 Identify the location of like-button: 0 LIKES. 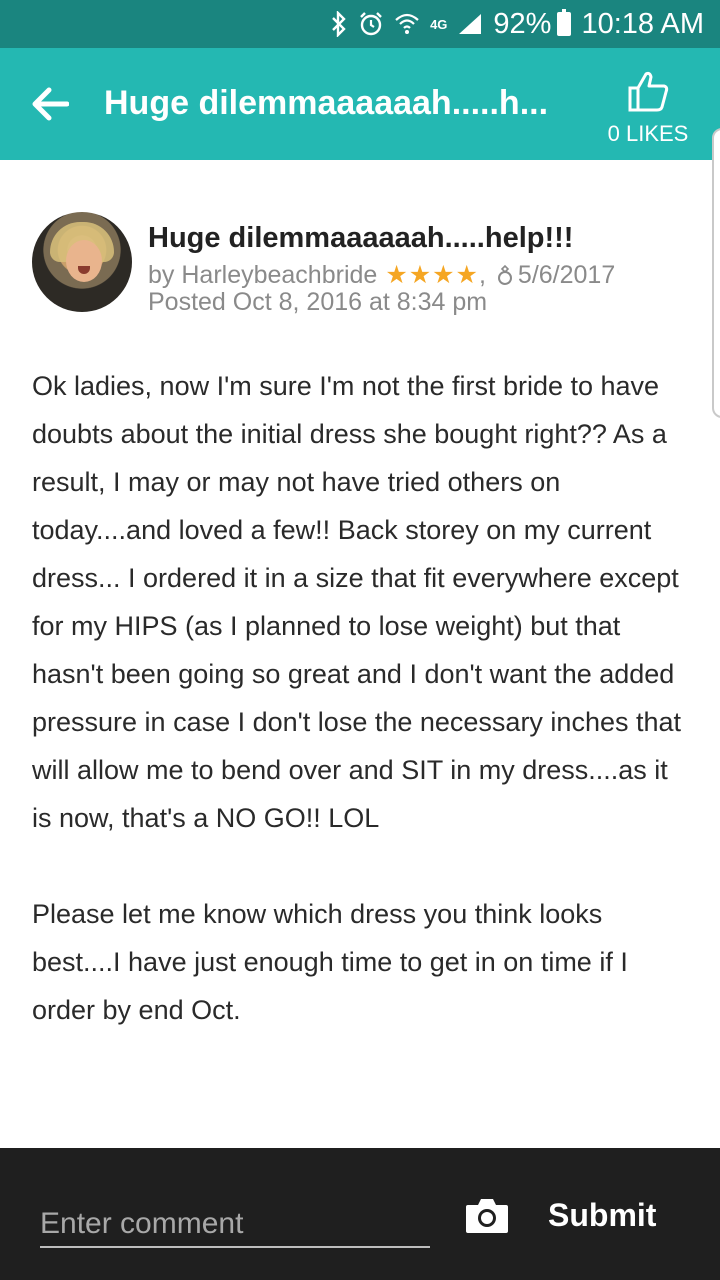
(648, 108).